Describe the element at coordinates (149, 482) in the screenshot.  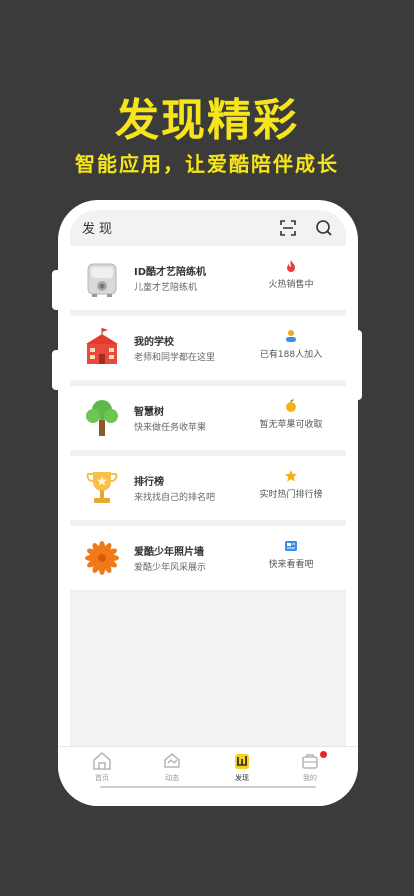
I see `card-title: 排行榜` at that location.